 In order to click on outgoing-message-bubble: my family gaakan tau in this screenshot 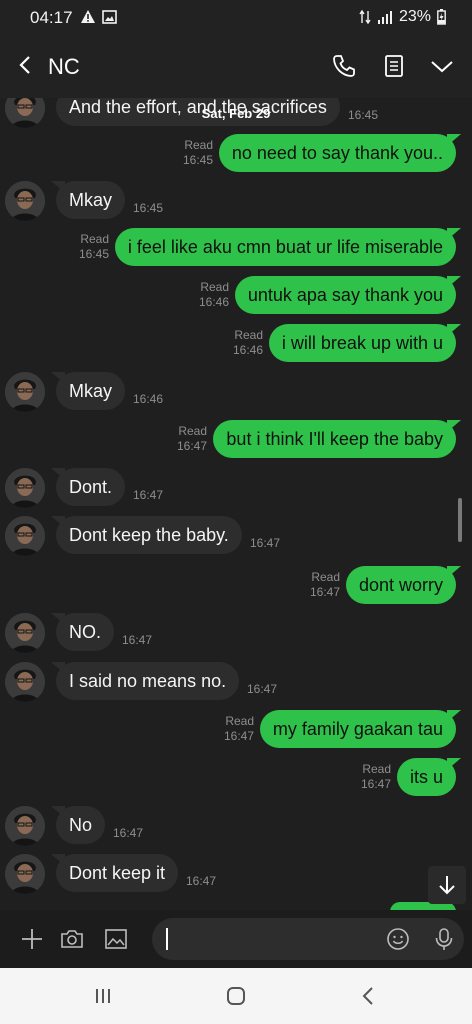, I will do `click(357, 729)`.